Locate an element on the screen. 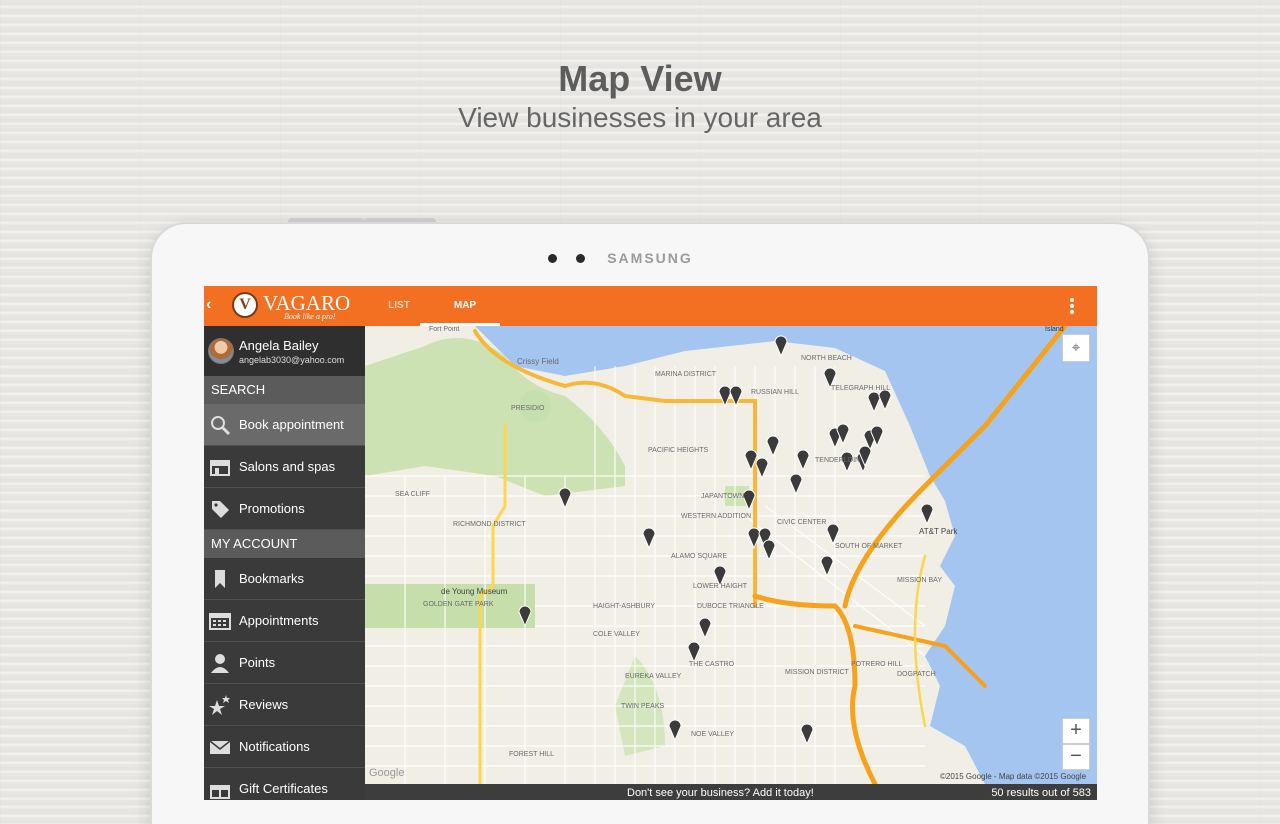 The height and width of the screenshot is (824, 1280). user-email: angelab3030@yahoo.com is located at coordinates (292, 360).